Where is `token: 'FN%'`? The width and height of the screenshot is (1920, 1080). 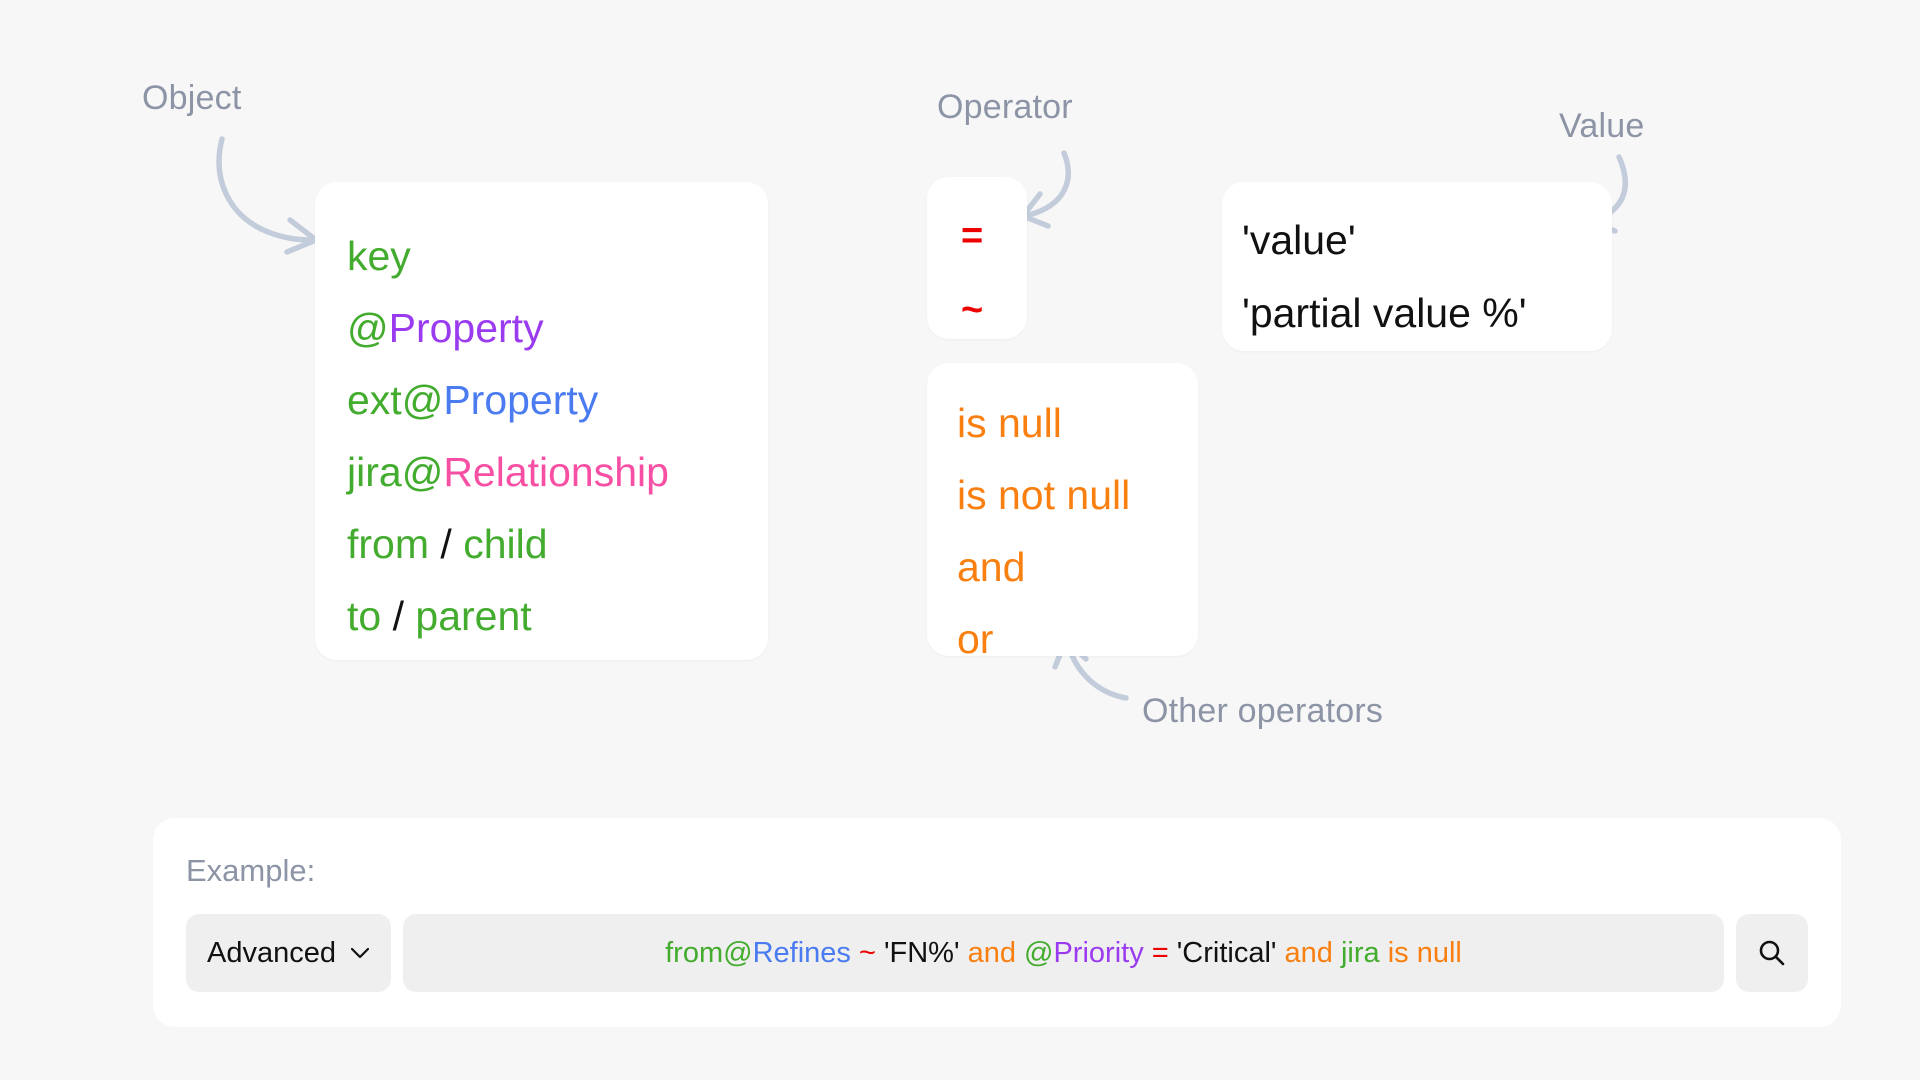
token: 'FN%' is located at coordinates (921, 952).